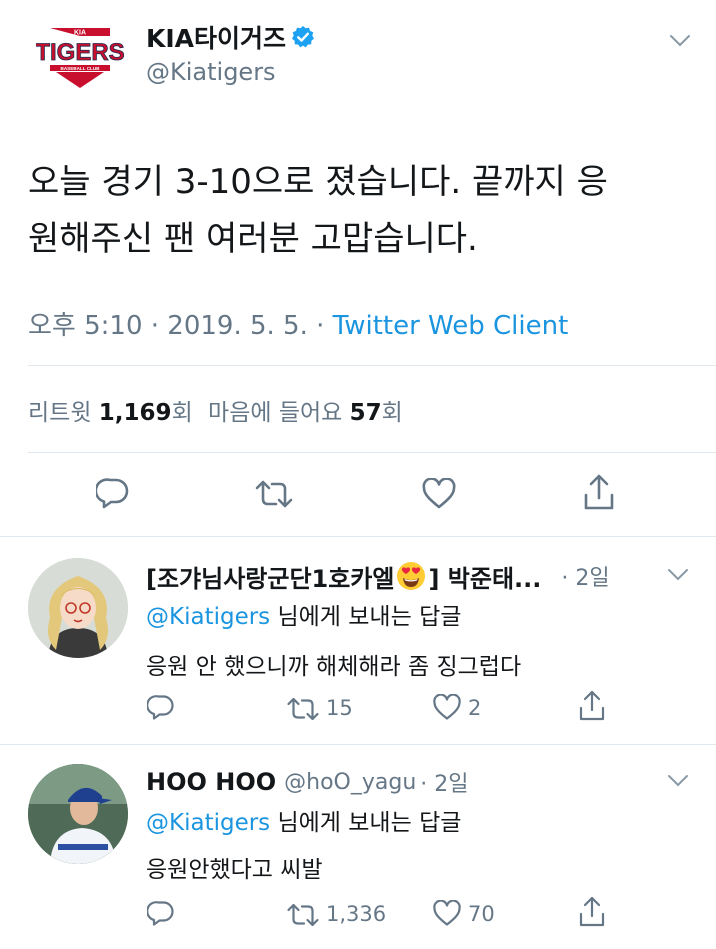 The image size is (716, 949). I want to click on like-count: 2, so click(475, 708).